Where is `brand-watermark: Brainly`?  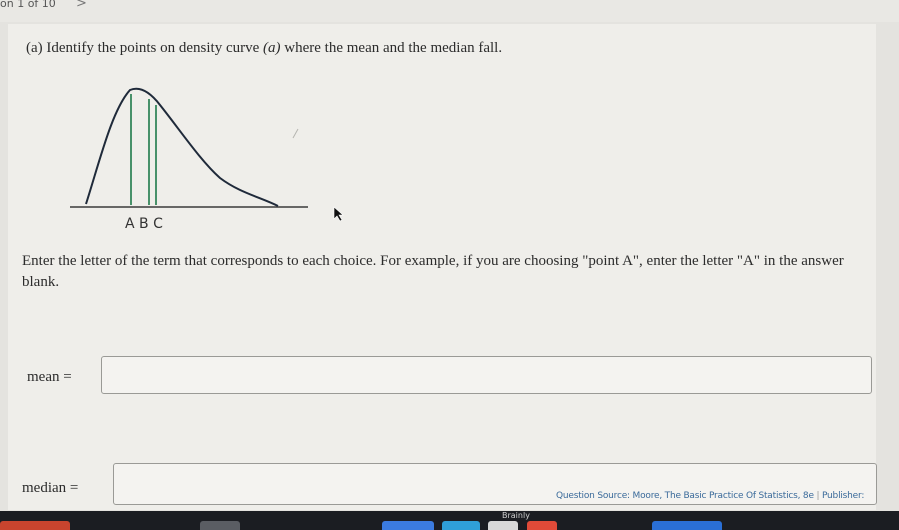
brand-watermark: Brainly is located at coordinates (516, 515).